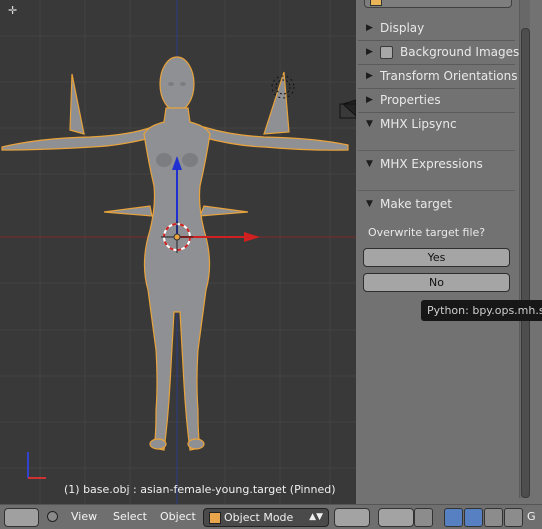 This screenshot has height=529, width=542. I want to click on menu-select: Select, so click(130, 516).